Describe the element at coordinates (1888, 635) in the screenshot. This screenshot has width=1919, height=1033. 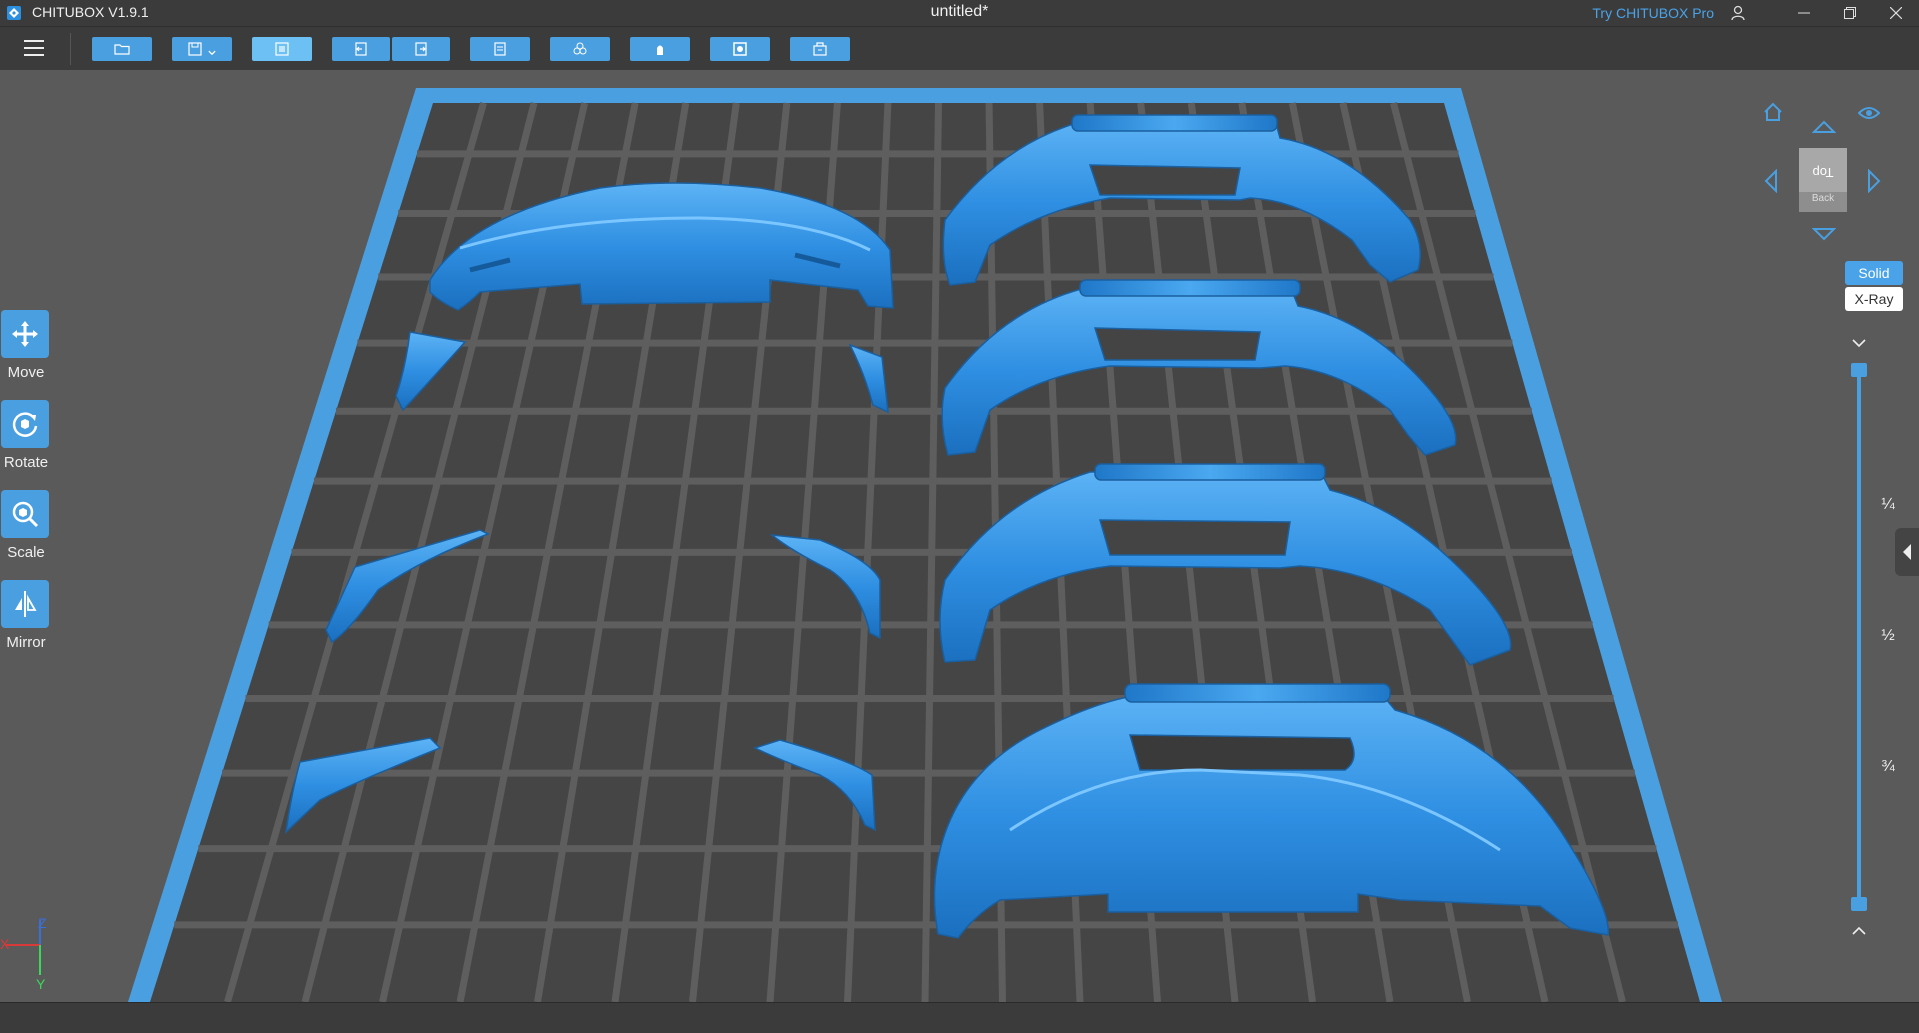
I see `slider-mark-half: ½` at that location.